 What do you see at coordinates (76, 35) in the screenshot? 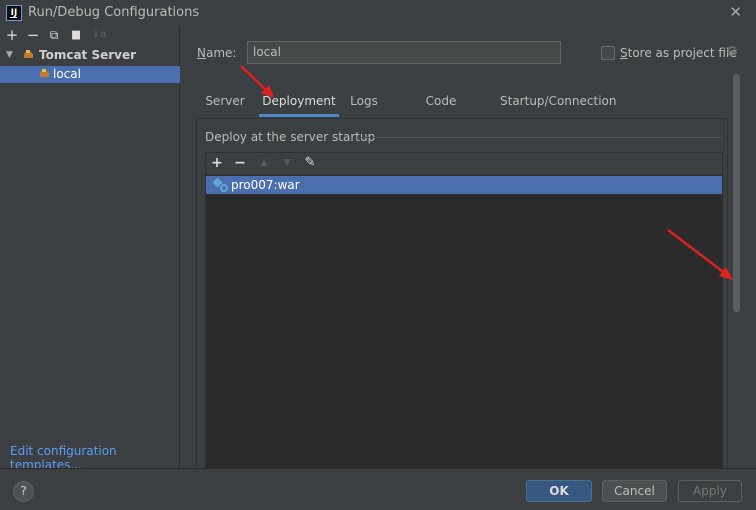
I see `new-folder-icon: ▆` at bounding box center [76, 35].